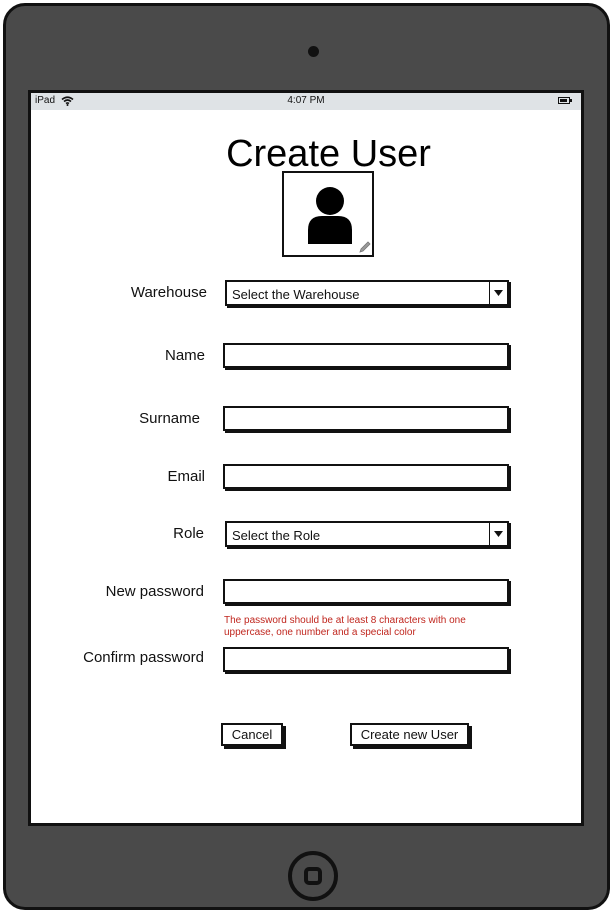 This screenshot has height=916, width=616. Describe the element at coordinates (366, 591) in the screenshot. I see `new-password-field` at that location.